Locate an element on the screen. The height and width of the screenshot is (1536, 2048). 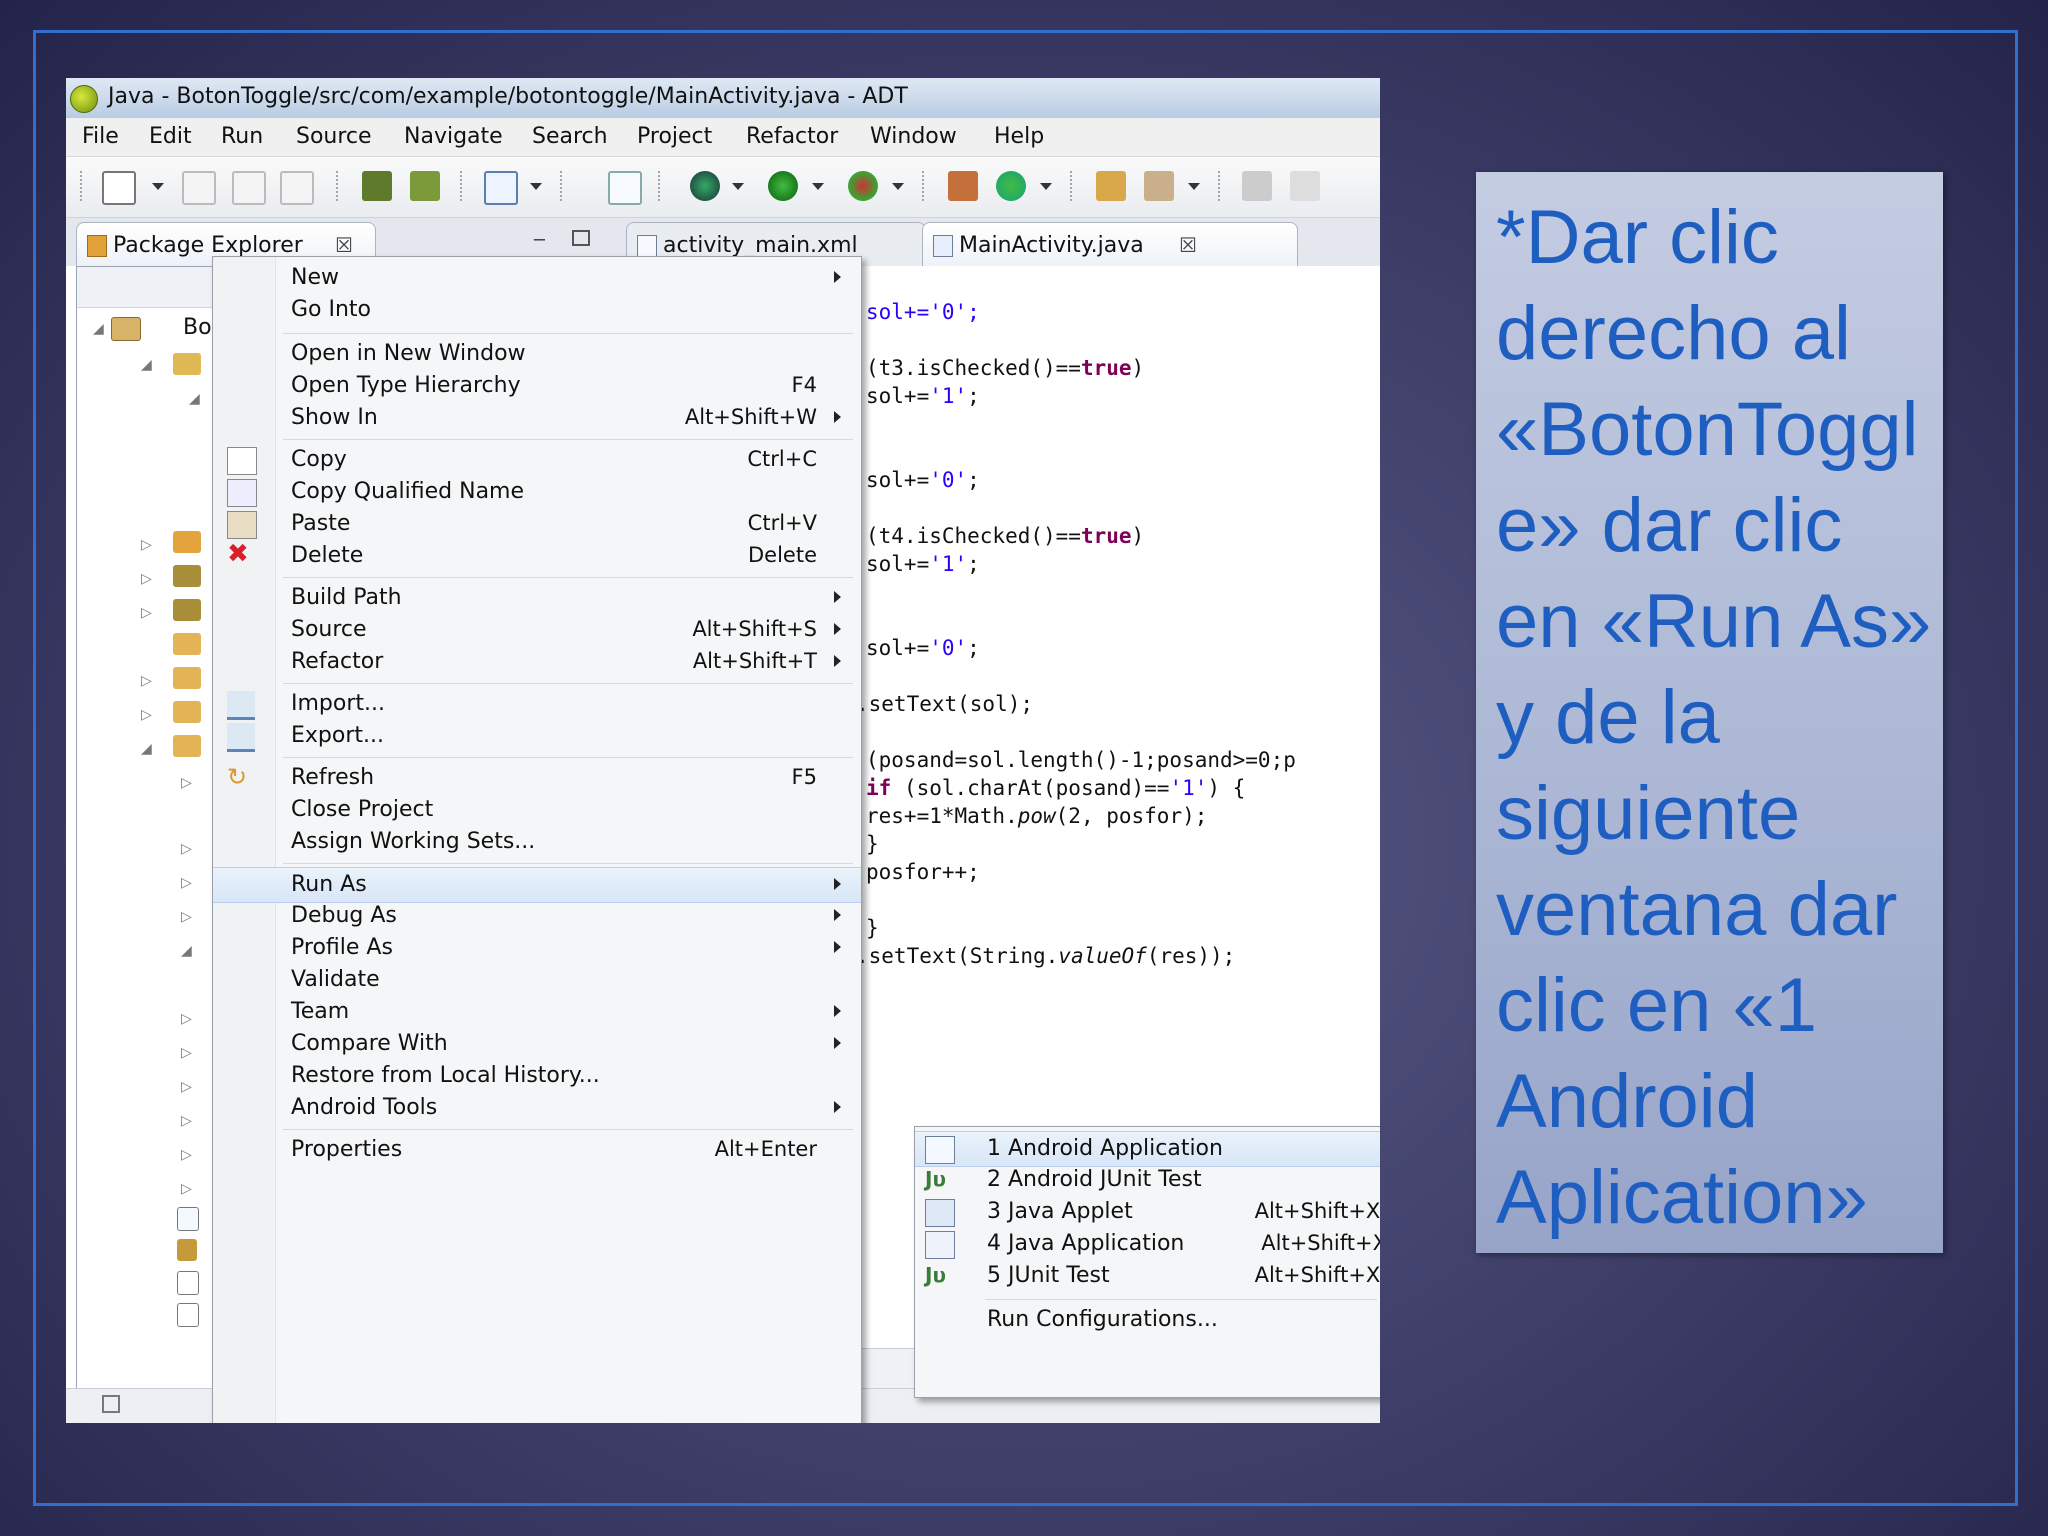
run-as-java-applet: 3 Java Applet Alt+Shift+X, is located at coordinates (1147, 1212).